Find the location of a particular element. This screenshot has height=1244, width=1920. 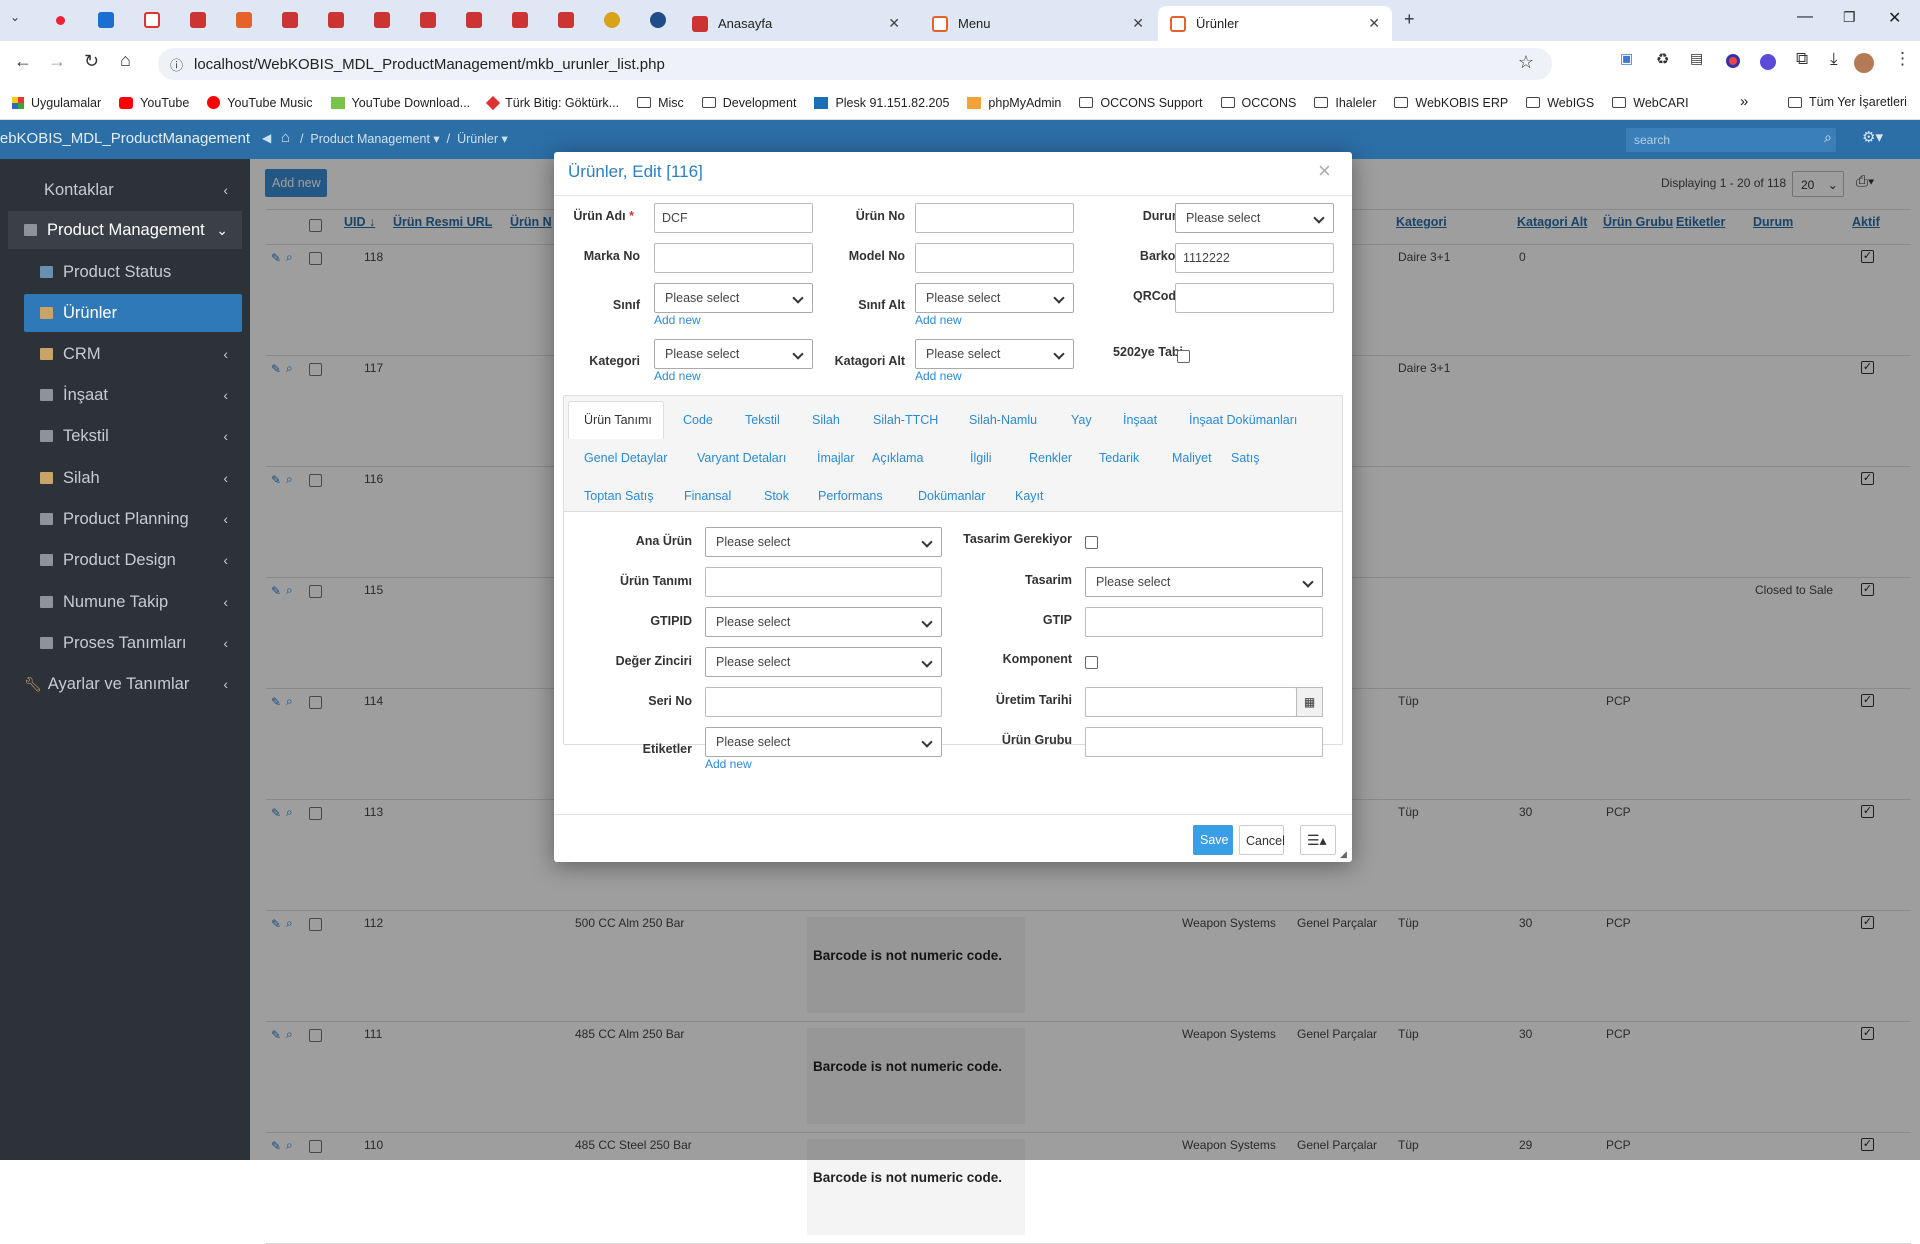

sidebar-item-kontaklar: Kontaklar ‹ is located at coordinates (133, 190).